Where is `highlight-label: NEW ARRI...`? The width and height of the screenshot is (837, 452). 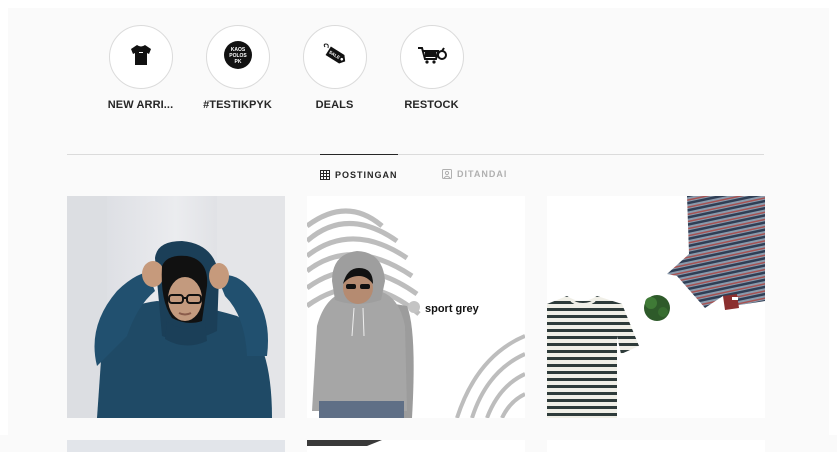 highlight-label: NEW ARRI... is located at coordinates (140, 105).